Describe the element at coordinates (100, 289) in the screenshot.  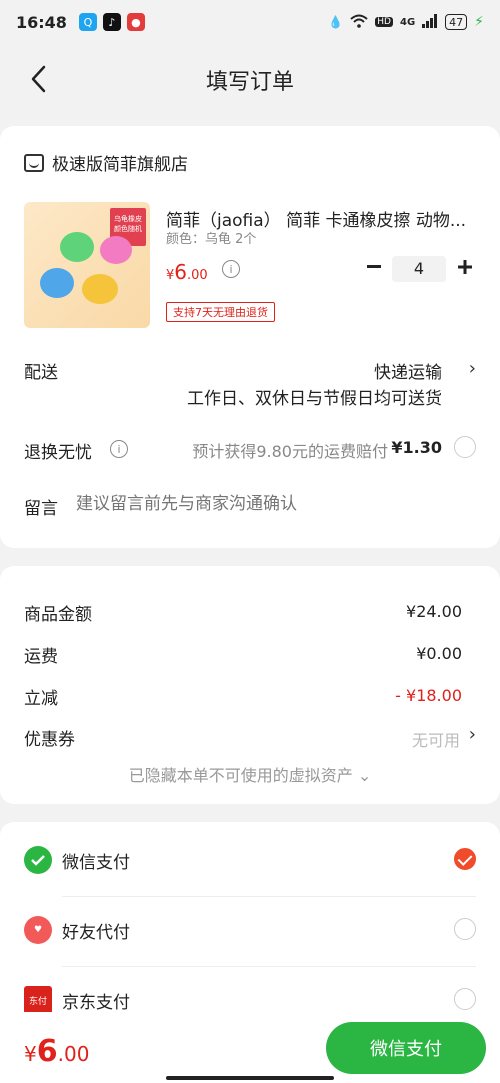
I see `turtle-yellow` at that location.